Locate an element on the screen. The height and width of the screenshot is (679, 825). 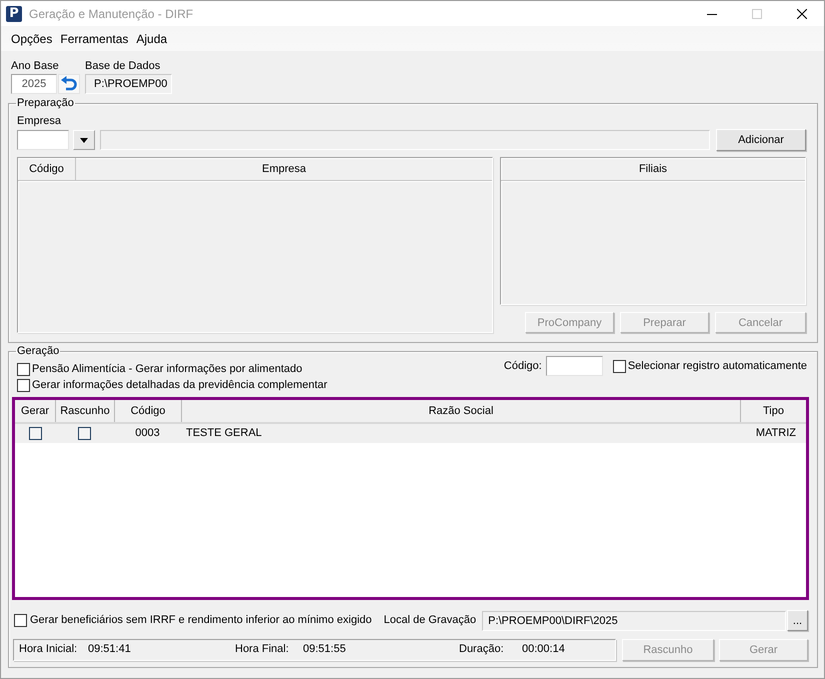
field-label: Ano Base is located at coordinates (35, 66).